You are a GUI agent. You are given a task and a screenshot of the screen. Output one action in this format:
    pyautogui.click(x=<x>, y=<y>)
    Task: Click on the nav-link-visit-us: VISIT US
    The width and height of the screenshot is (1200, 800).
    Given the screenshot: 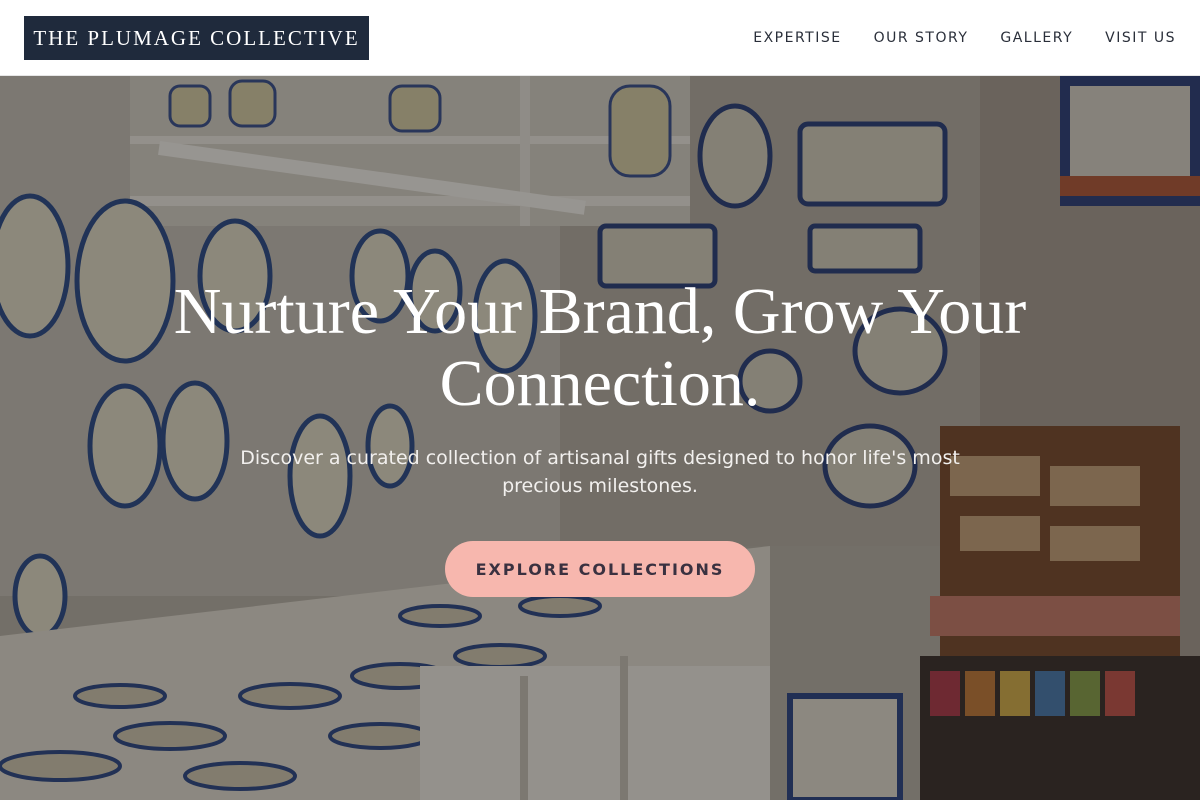 What is the action you would take?
    pyautogui.click(x=1140, y=38)
    